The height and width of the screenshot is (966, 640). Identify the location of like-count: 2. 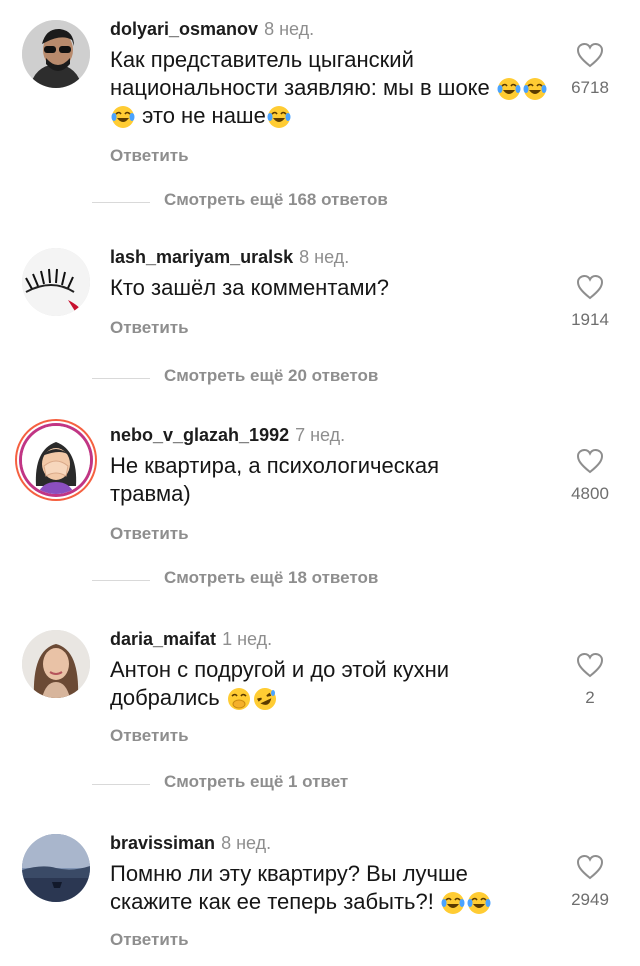
(590, 697).